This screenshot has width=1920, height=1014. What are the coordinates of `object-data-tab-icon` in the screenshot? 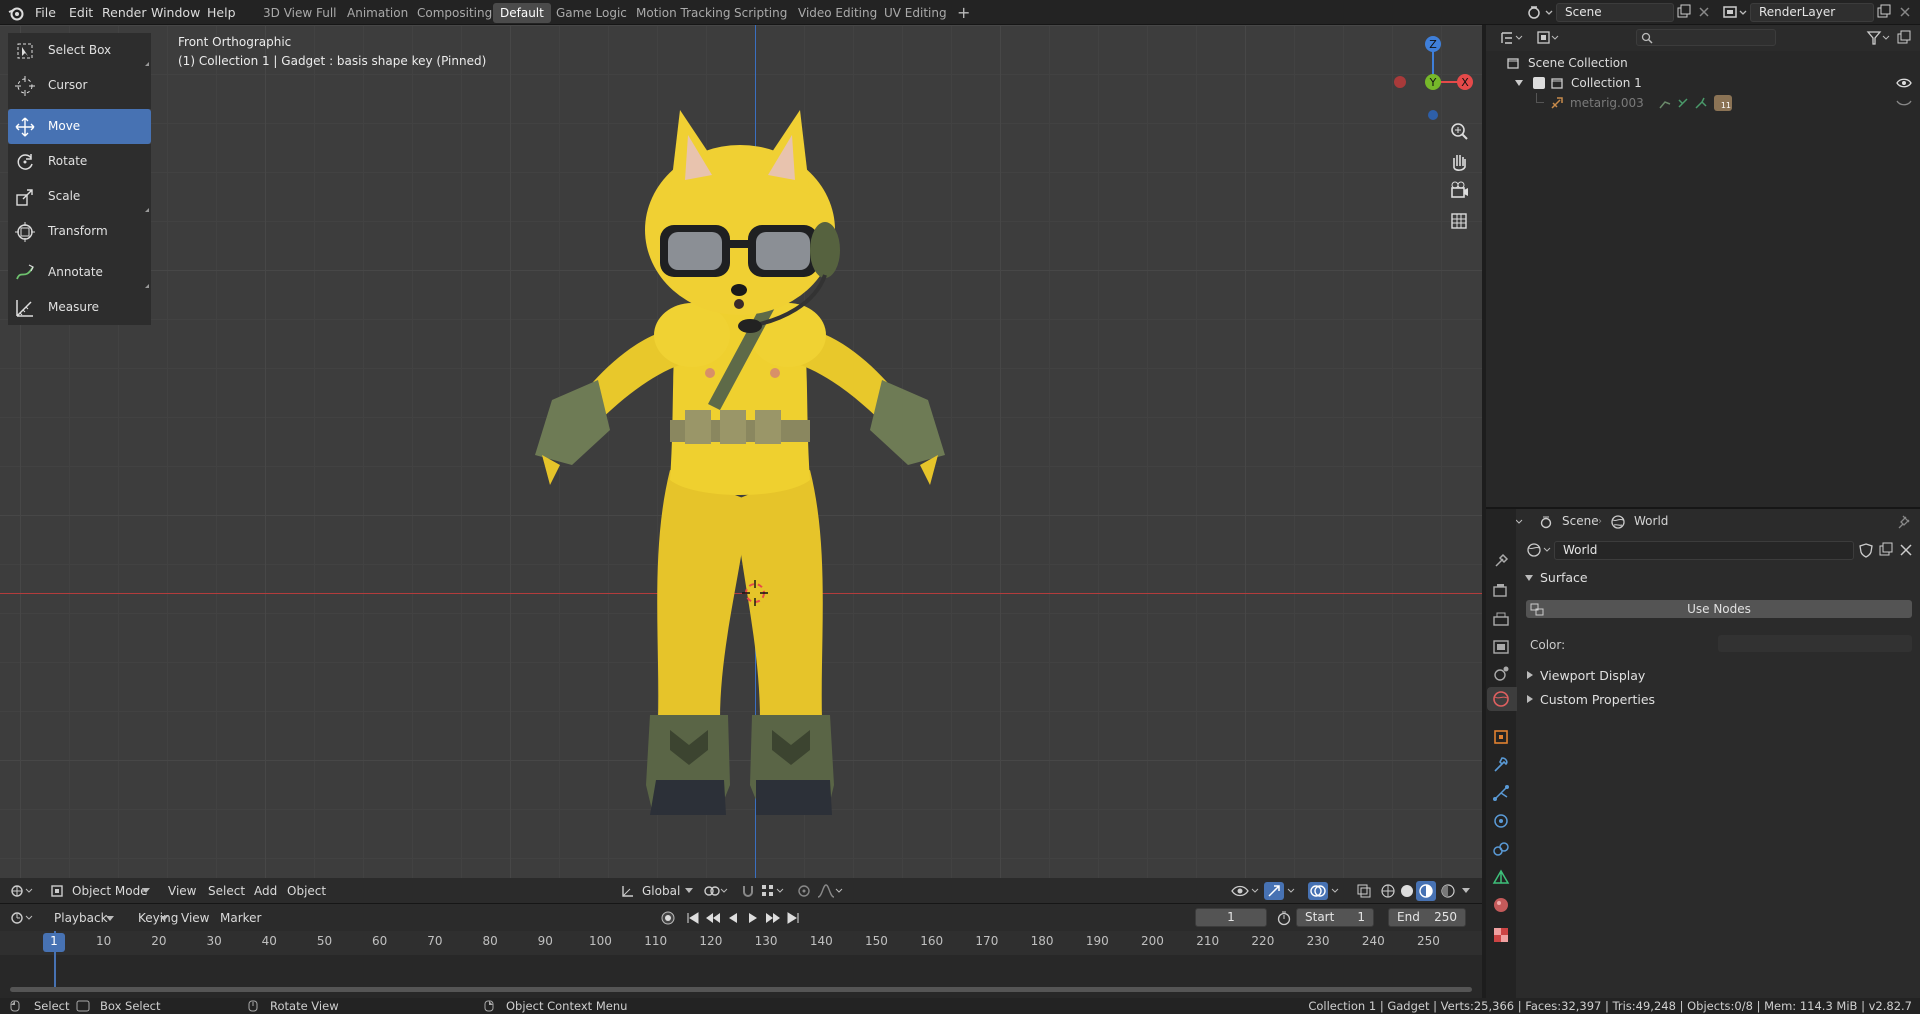 It's located at (1501, 877).